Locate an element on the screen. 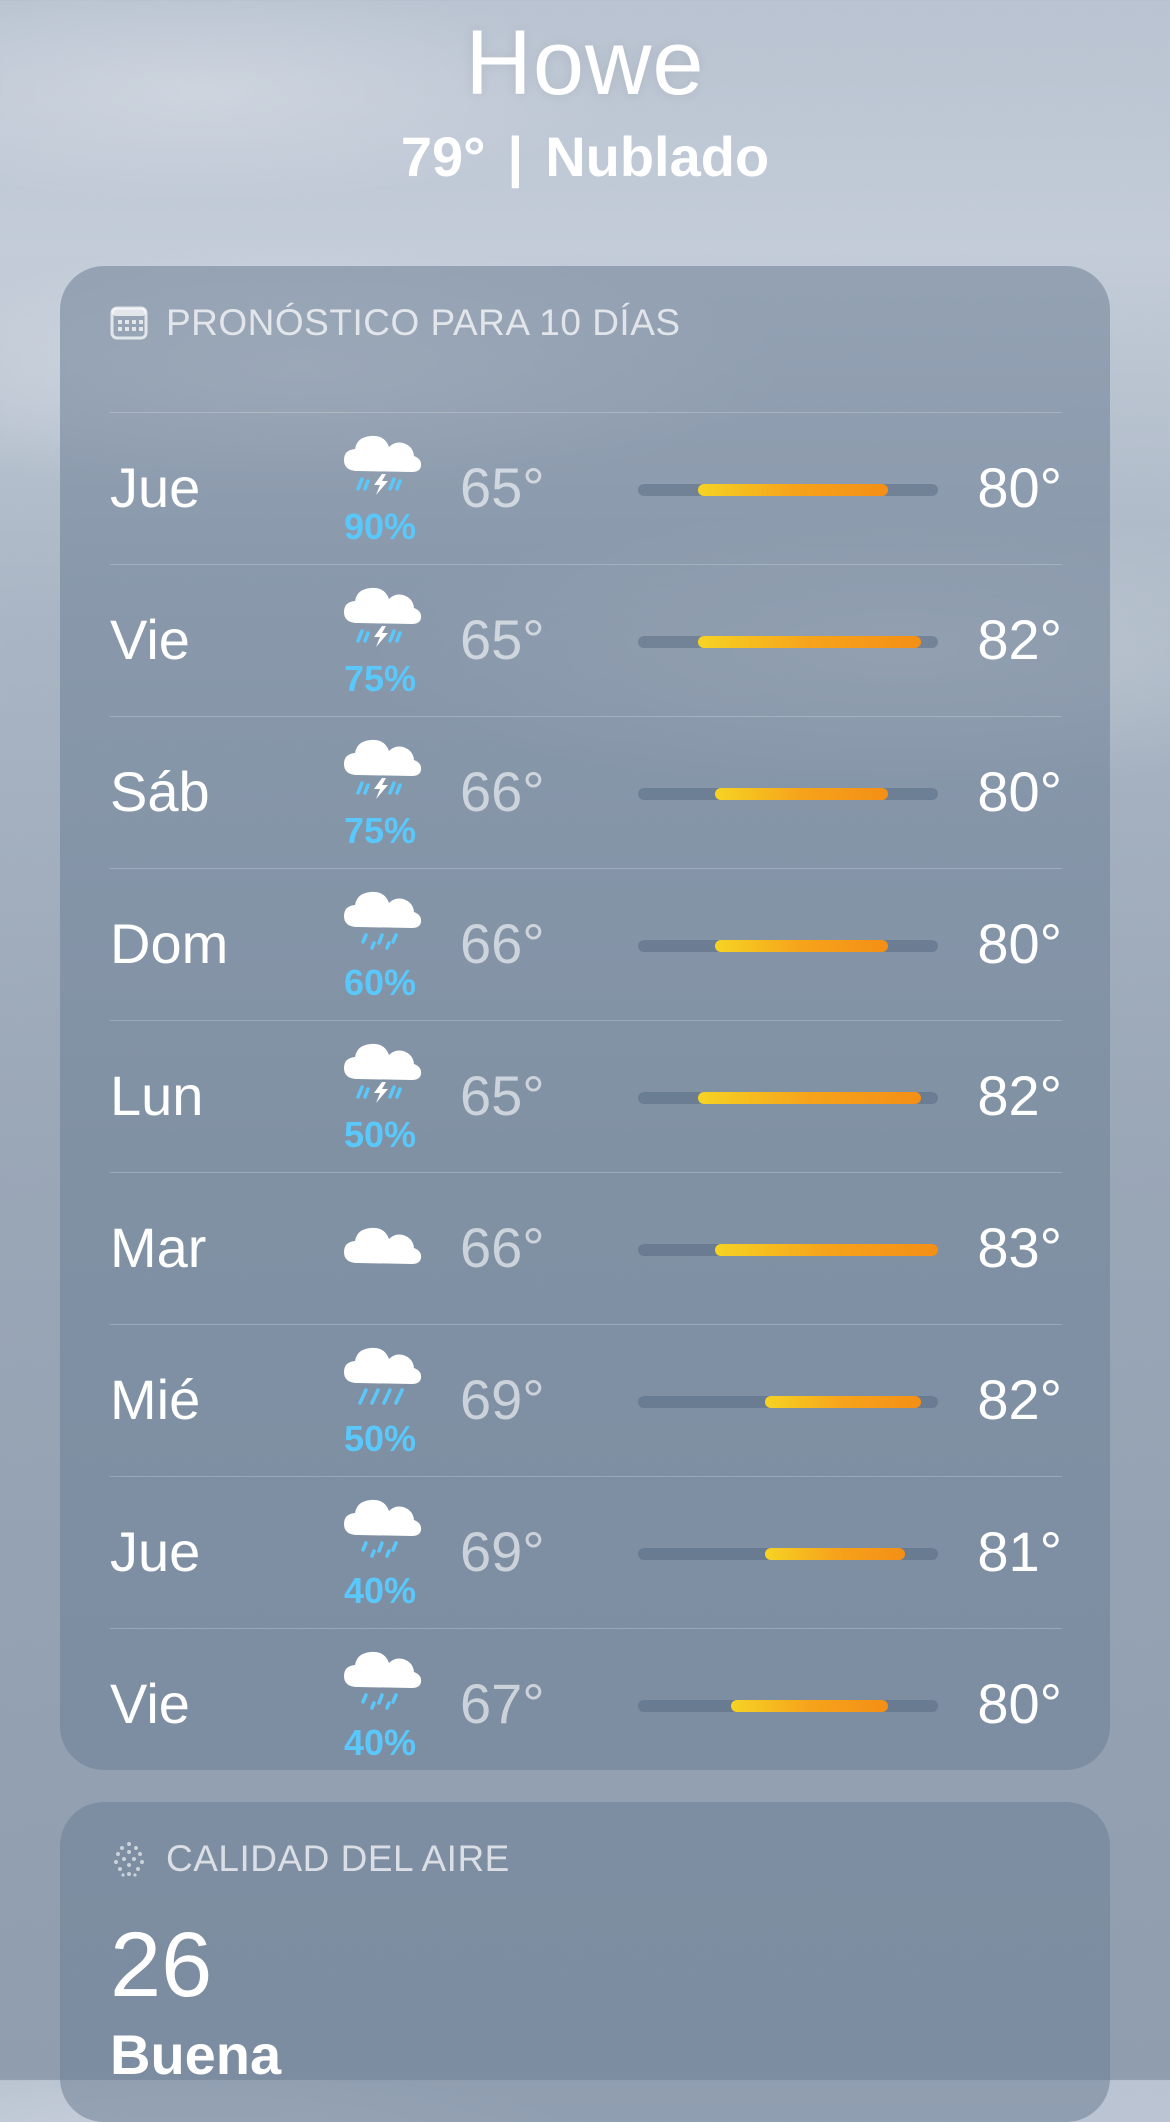 This screenshot has height=2122, width=1170. heavy-rain-icon is located at coordinates (383, 1376).